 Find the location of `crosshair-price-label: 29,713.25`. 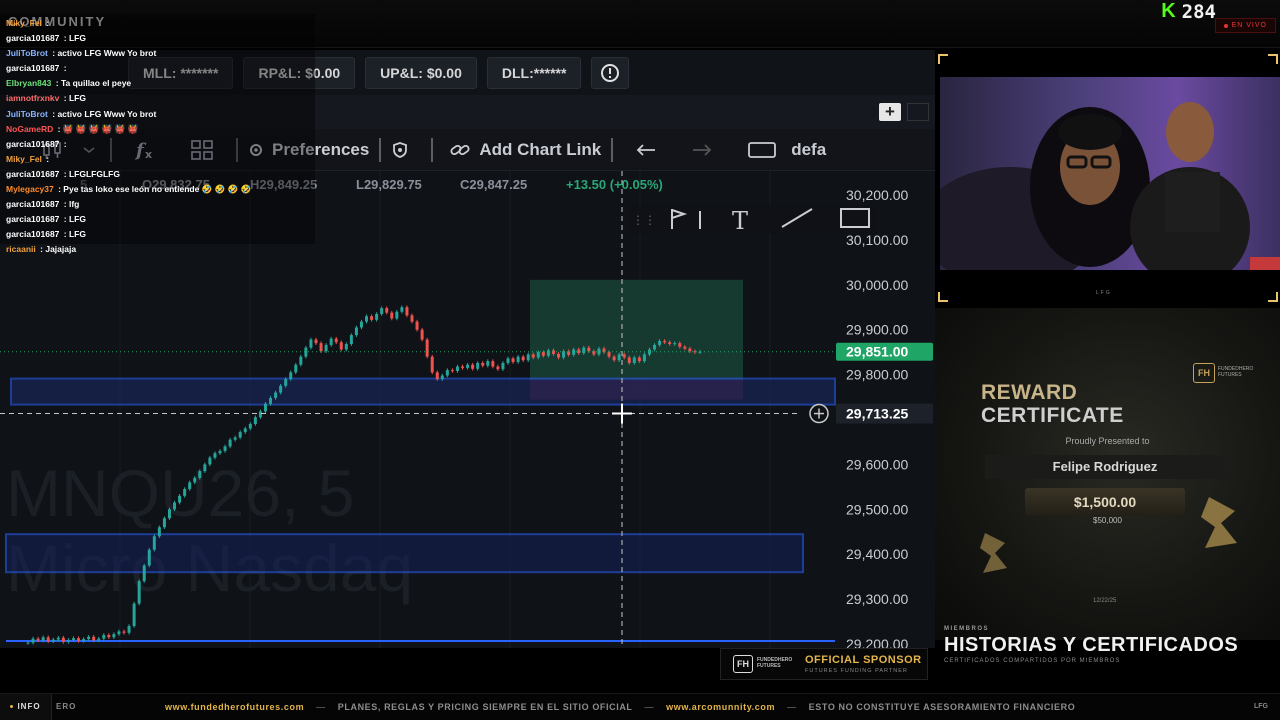

crosshair-price-label: 29,713.25 is located at coordinates (877, 414).